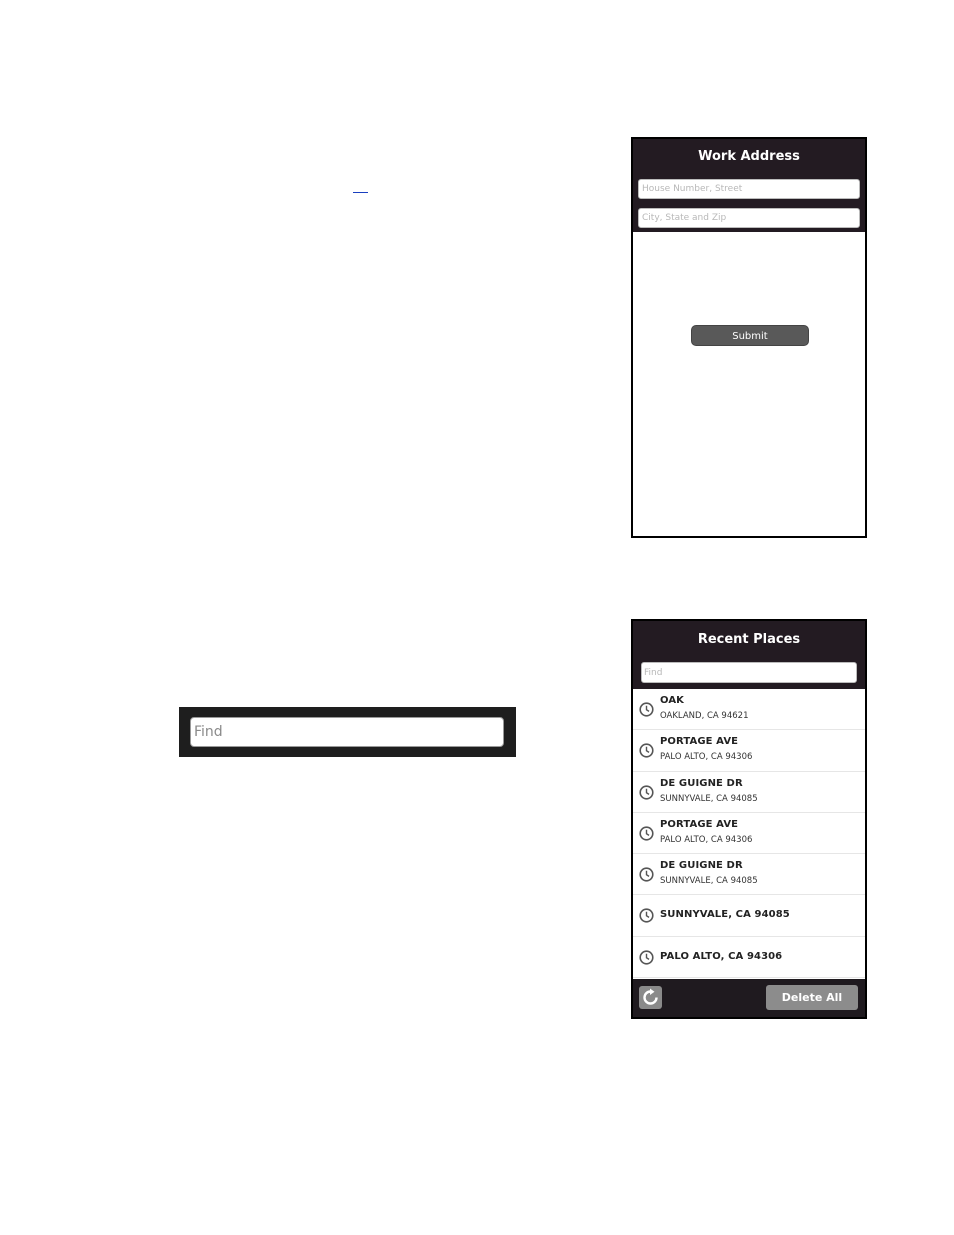 Image resolution: width=954 pixels, height=1235 pixels. I want to click on list-item: SUNNYVALE, CA 94085, so click(749, 916).